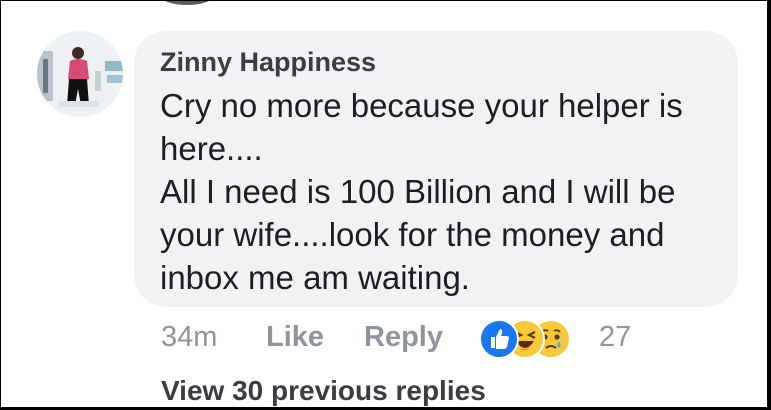 The image size is (771, 410). I want to click on like-icon, so click(499, 339).